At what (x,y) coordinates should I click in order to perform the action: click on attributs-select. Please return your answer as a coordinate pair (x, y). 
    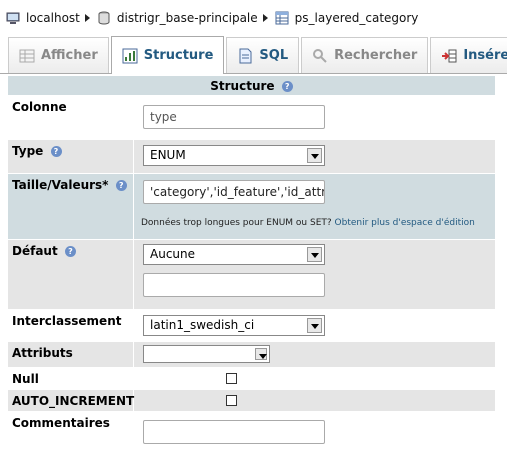
    Looking at the image, I should click on (206, 354).